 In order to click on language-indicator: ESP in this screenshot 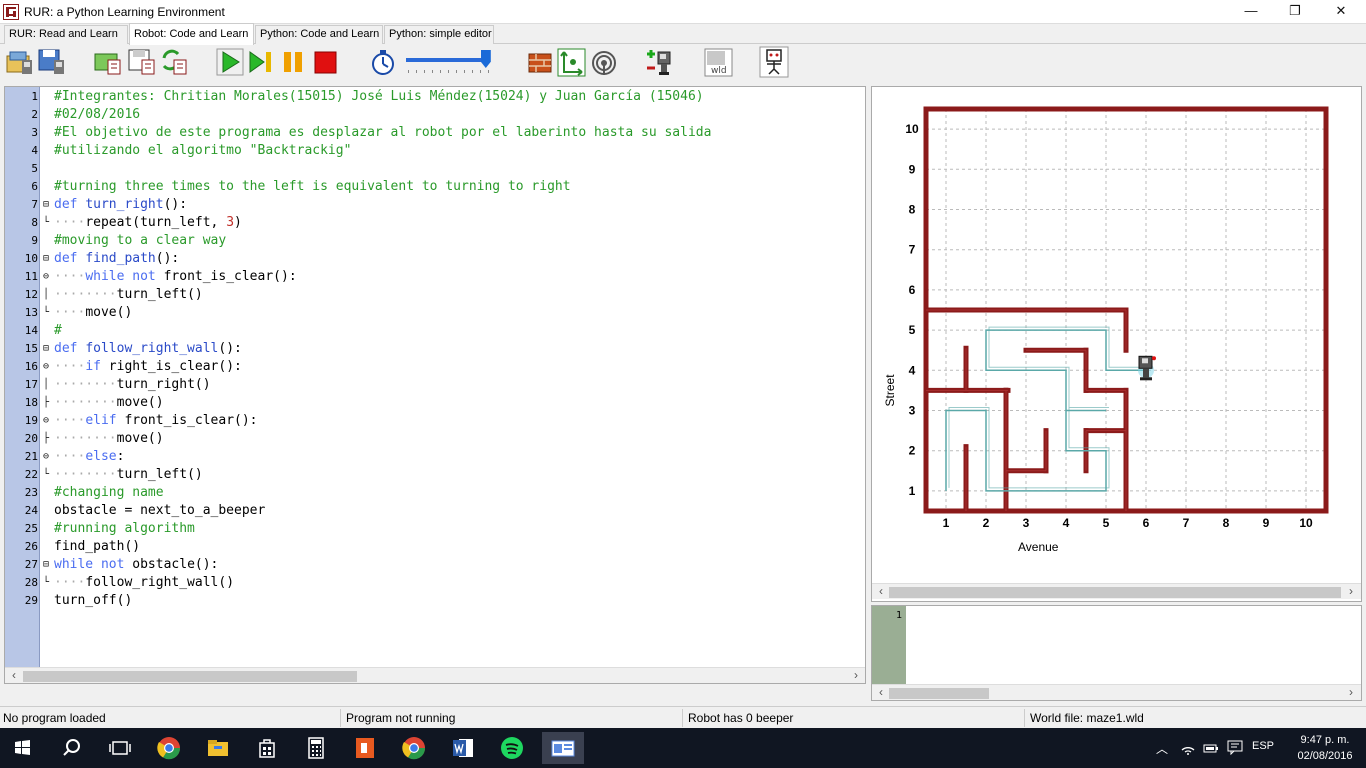, I will do `click(1263, 746)`.